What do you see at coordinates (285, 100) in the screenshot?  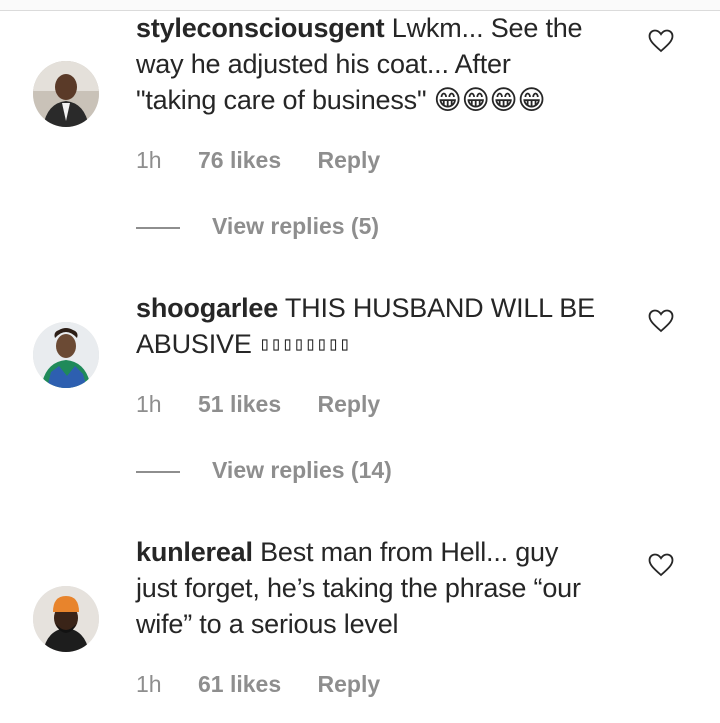 I see `comment-body: "taking care of business"` at bounding box center [285, 100].